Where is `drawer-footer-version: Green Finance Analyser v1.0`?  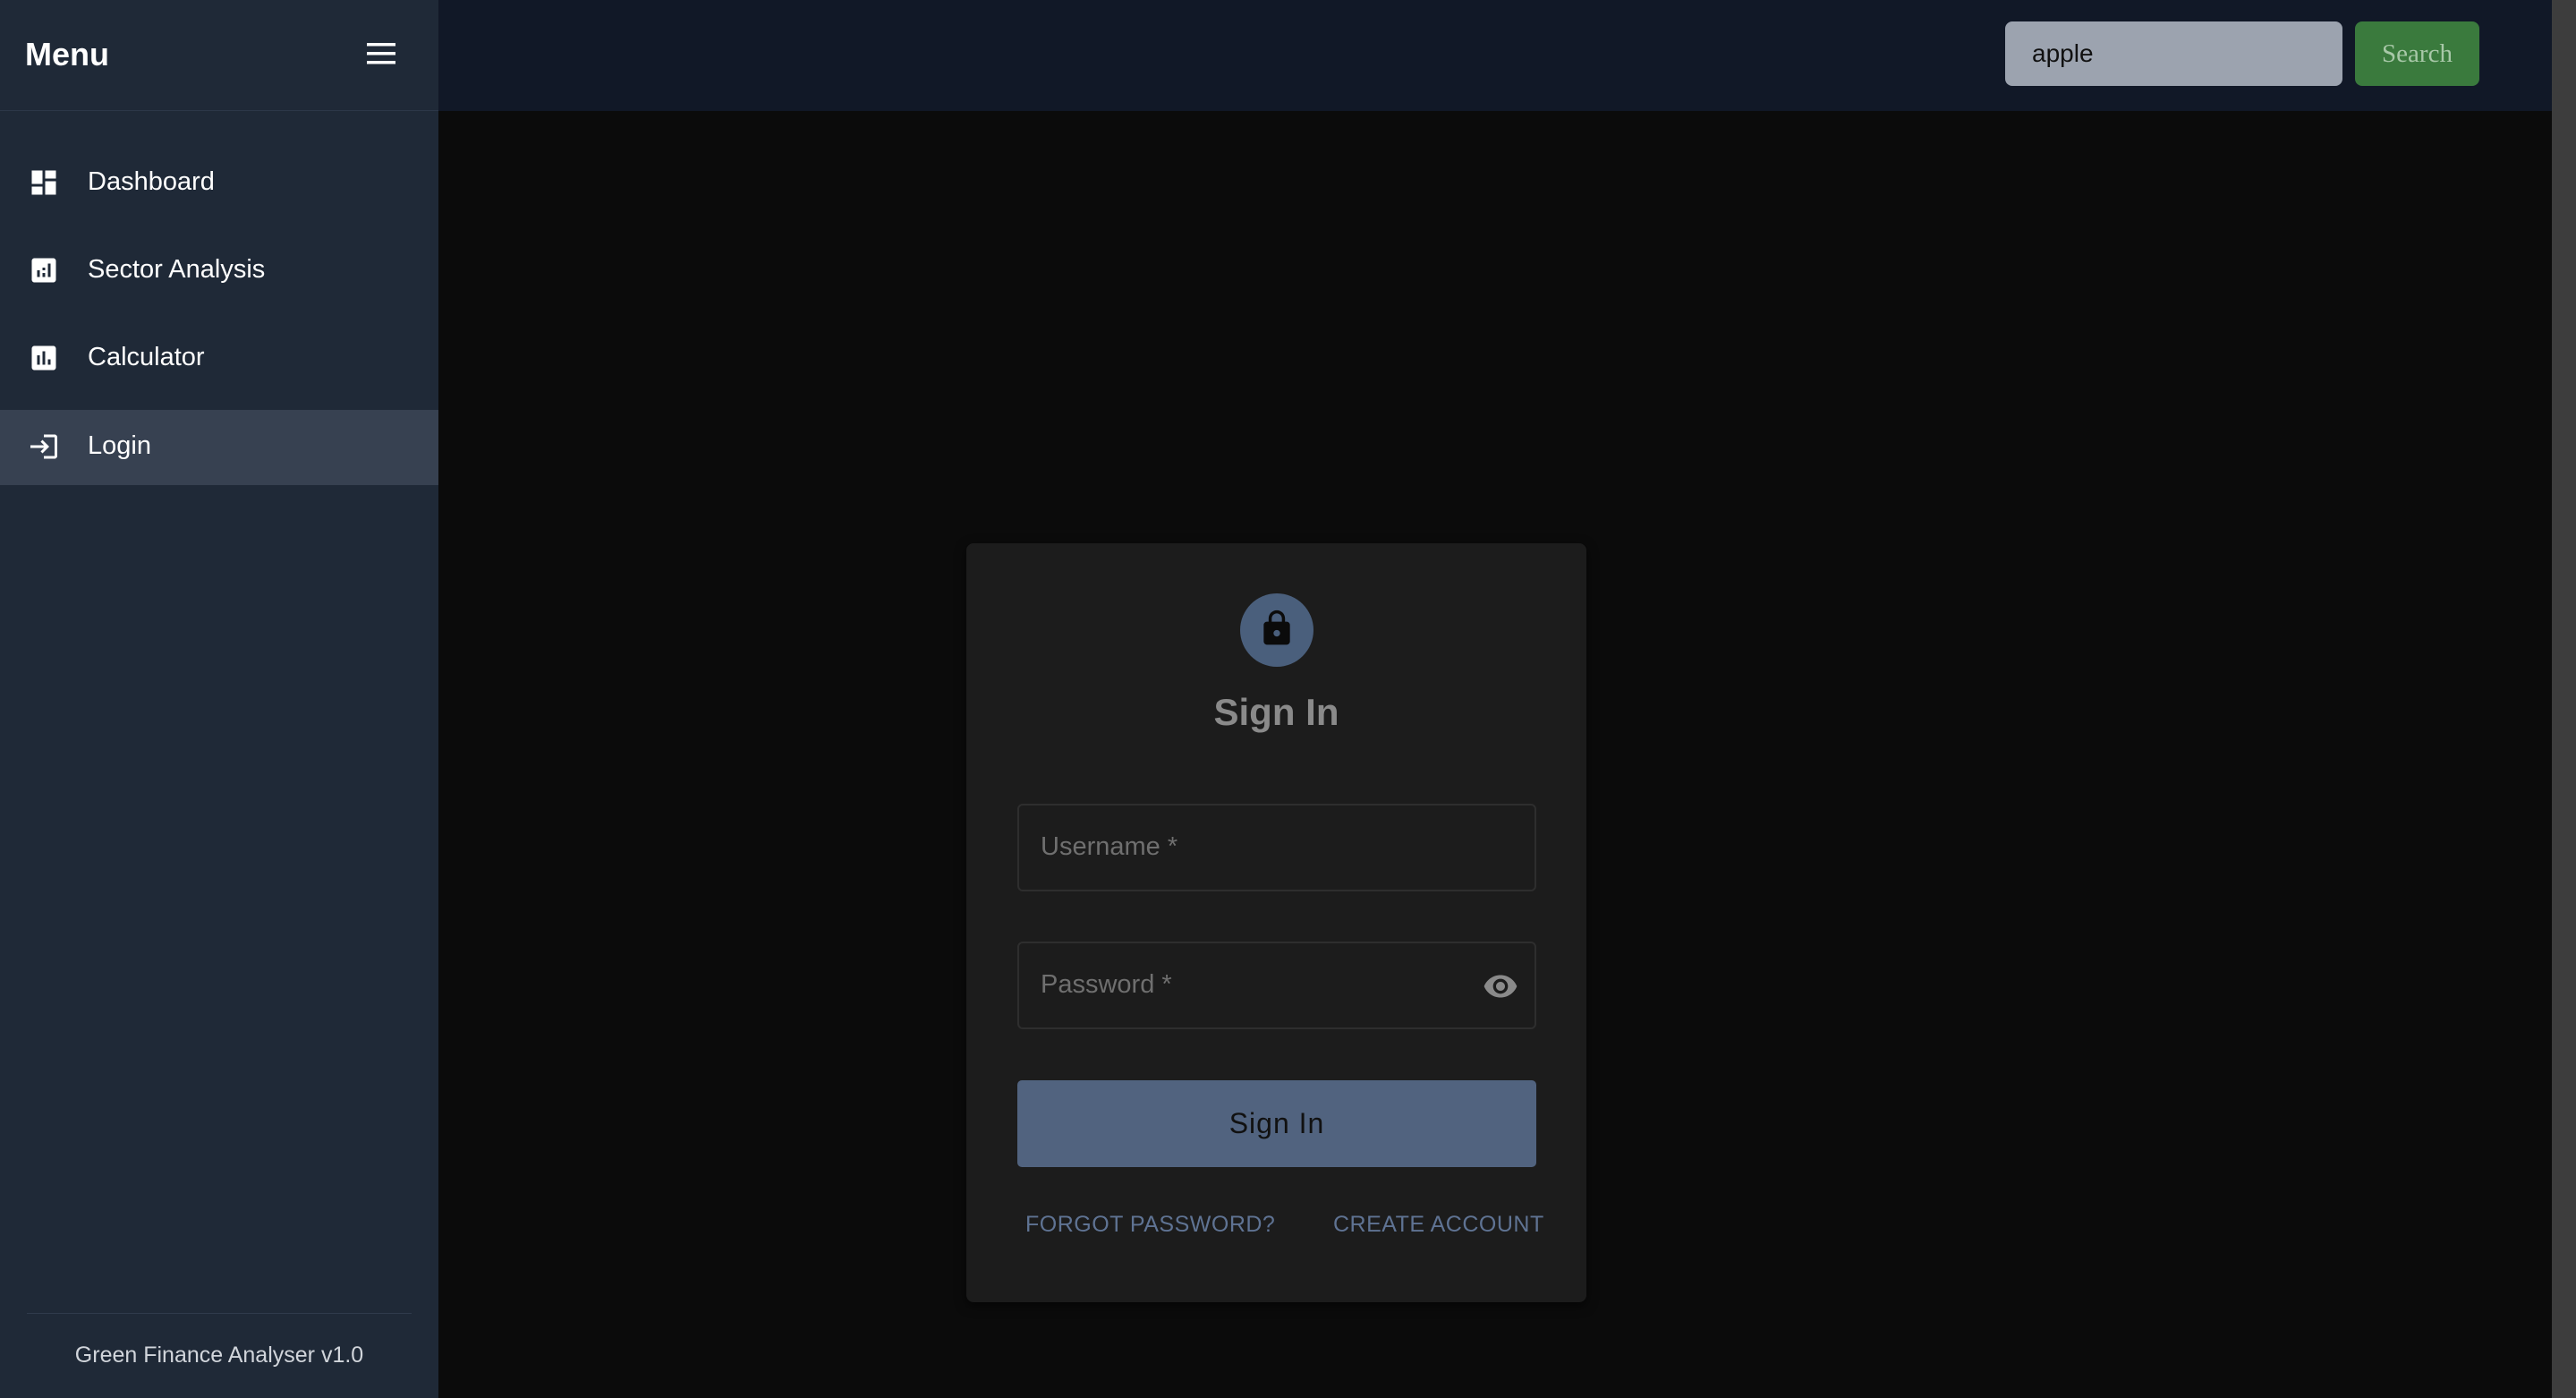
drawer-footer-version: Green Finance Analyser v1.0 is located at coordinates (219, 1355).